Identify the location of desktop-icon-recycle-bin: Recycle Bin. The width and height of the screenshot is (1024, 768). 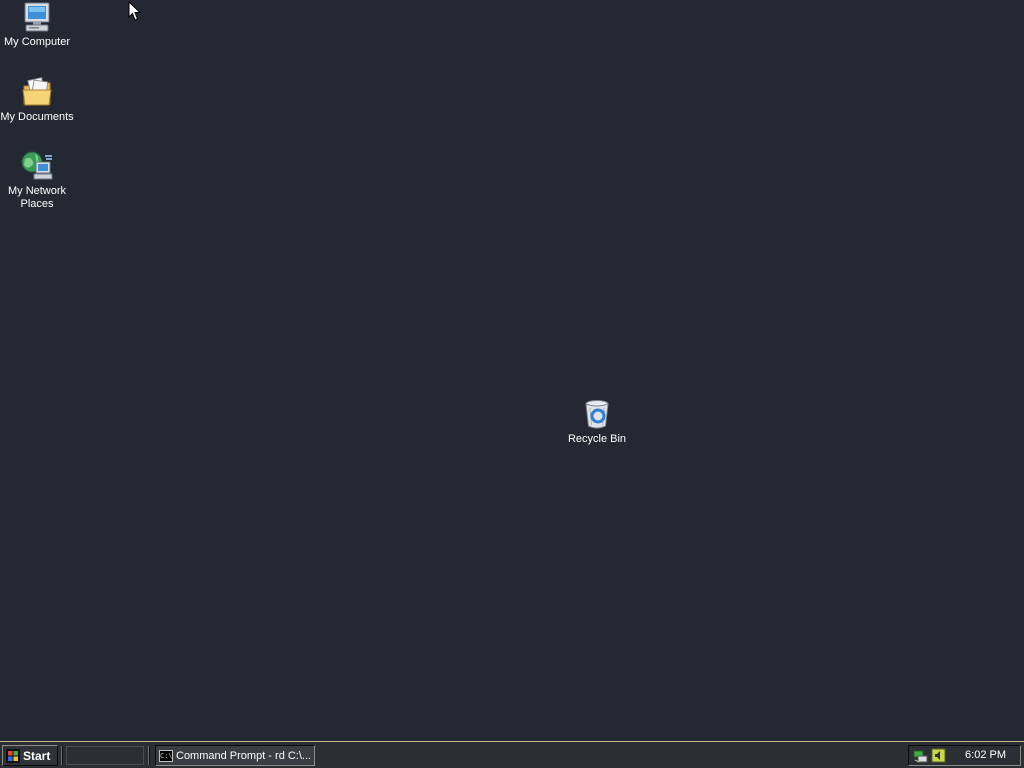
(597, 422).